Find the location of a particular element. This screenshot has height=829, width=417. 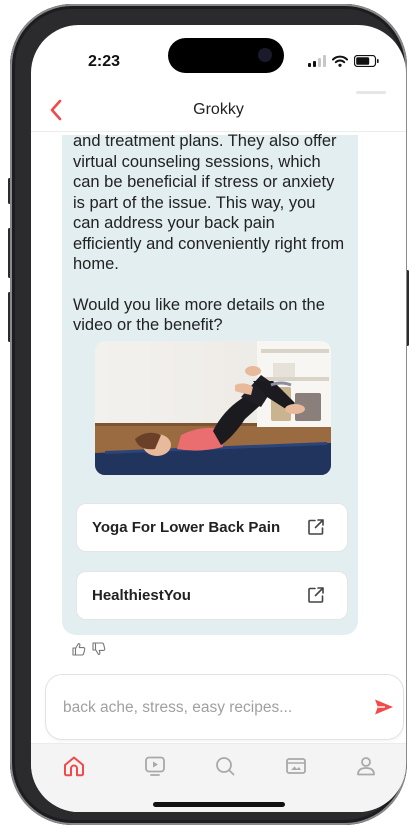

send-button is located at coordinates (384, 709).